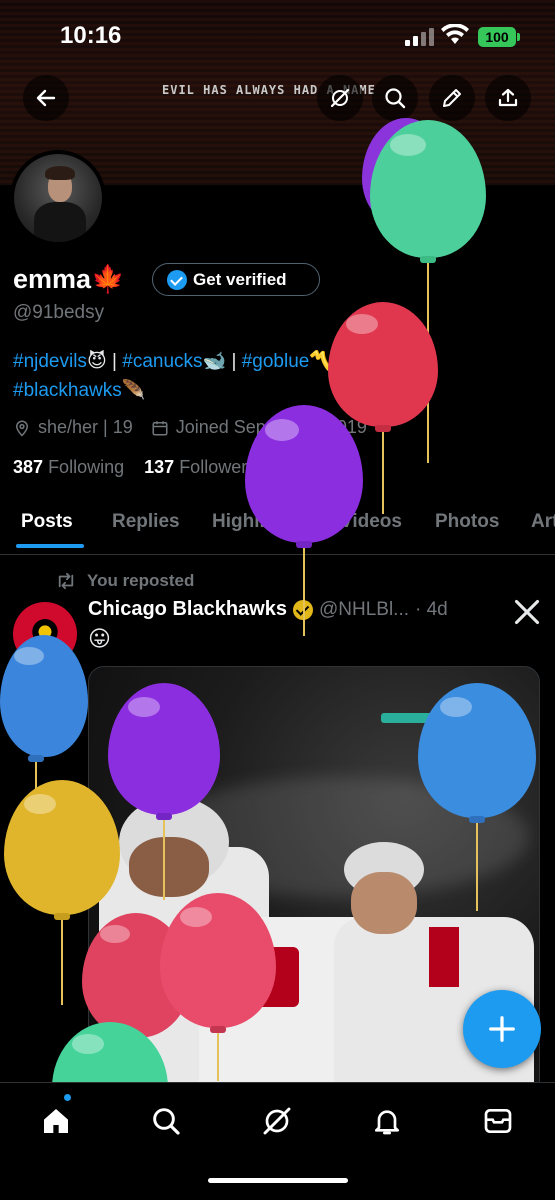 This screenshot has width=555, height=1200. Describe the element at coordinates (276, 361) in the screenshot. I see `hashtag-goblue: #goblue` at that location.